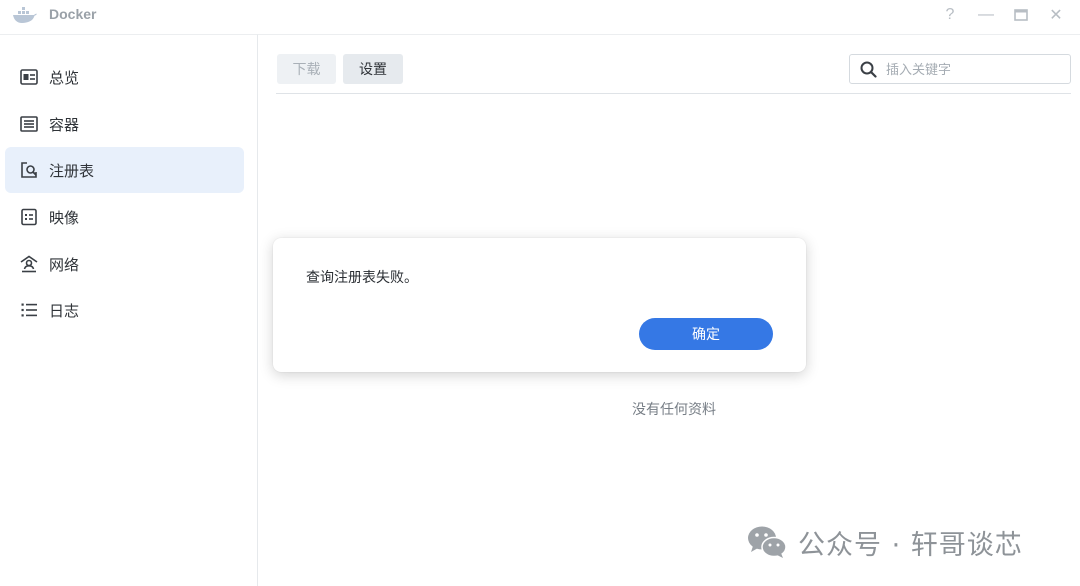 The width and height of the screenshot is (1080, 586). Describe the element at coordinates (306, 69) in the screenshot. I see `download-button: 下载` at that location.